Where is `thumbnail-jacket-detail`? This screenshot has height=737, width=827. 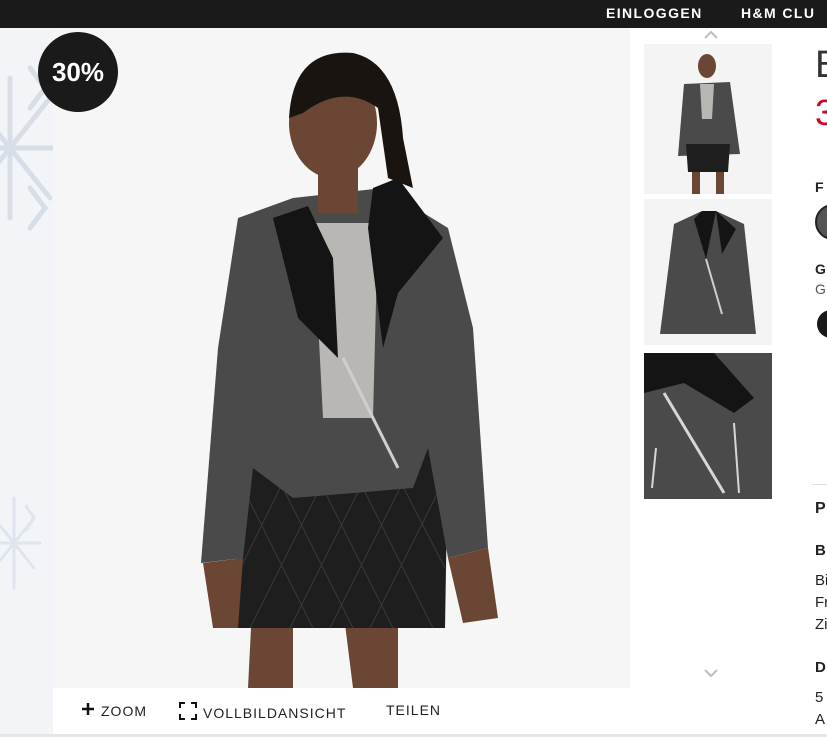
thumbnail-jacket-detail is located at coordinates (708, 426).